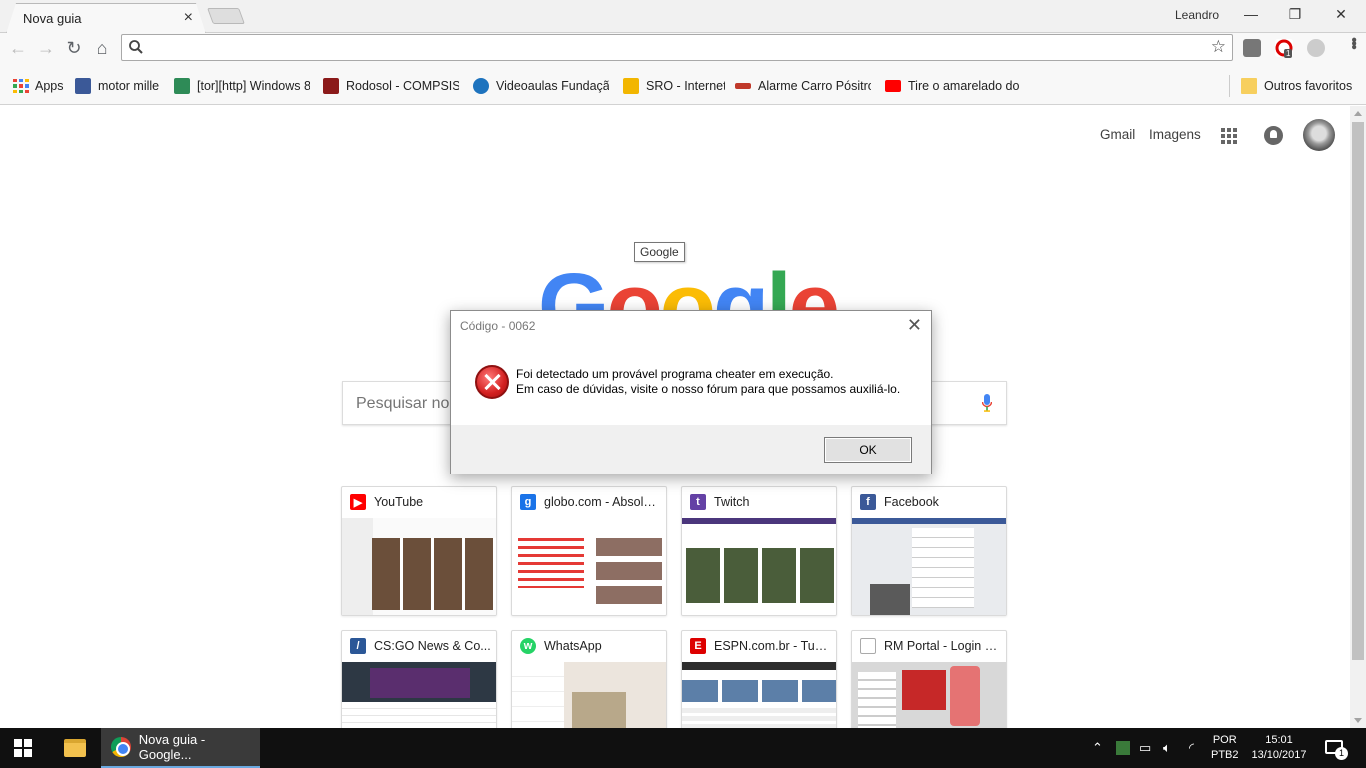 The height and width of the screenshot is (768, 1366). Describe the element at coordinates (814, 86) in the screenshot. I see `bookmark-label: Alarme Carro Pósitron` at that location.